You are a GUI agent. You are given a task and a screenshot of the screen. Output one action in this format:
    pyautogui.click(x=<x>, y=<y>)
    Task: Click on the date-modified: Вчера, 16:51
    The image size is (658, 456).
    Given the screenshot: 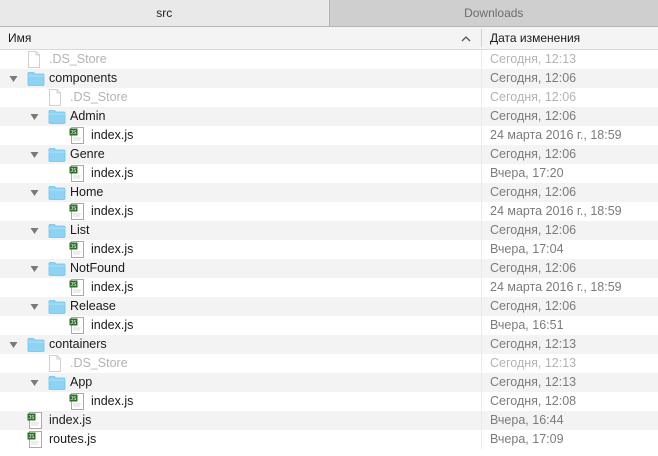 What is the action you would take?
    pyautogui.click(x=527, y=325)
    